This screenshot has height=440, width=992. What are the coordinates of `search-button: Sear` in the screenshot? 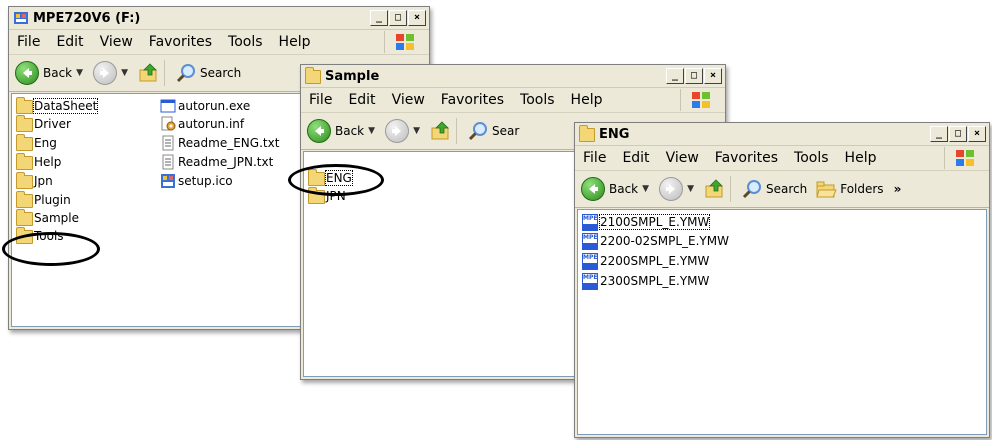 It's located at (493, 131).